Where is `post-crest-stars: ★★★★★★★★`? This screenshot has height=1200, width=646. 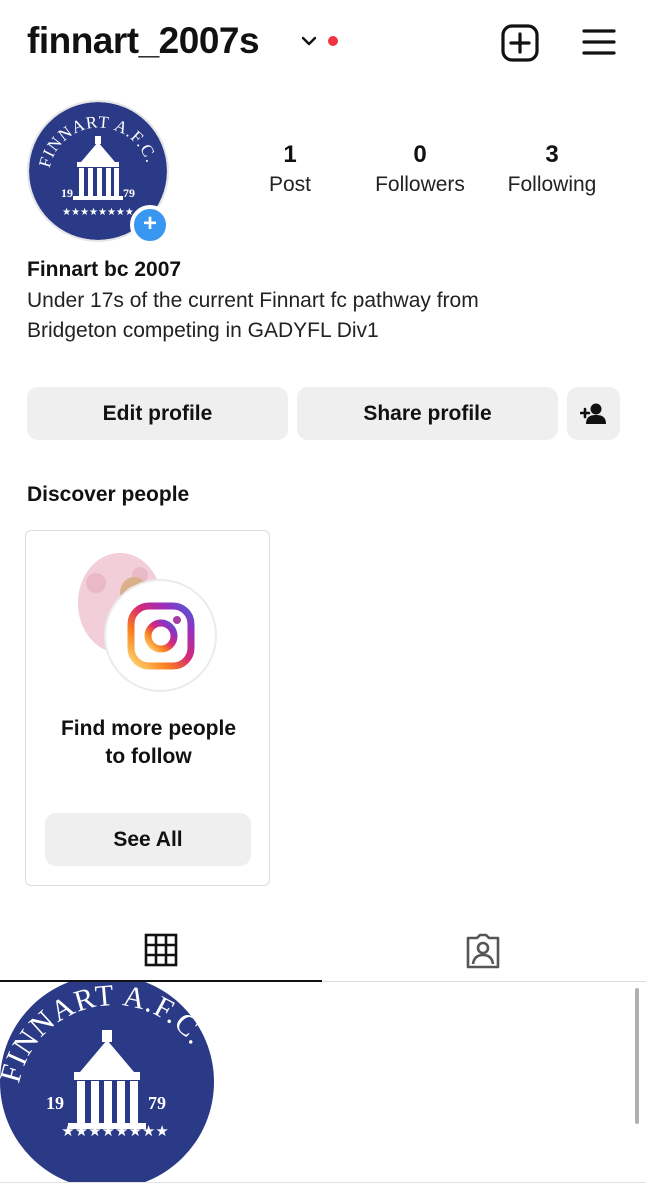
post-crest-stars: ★★★★★★★★ is located at coordinates (115, 1131).